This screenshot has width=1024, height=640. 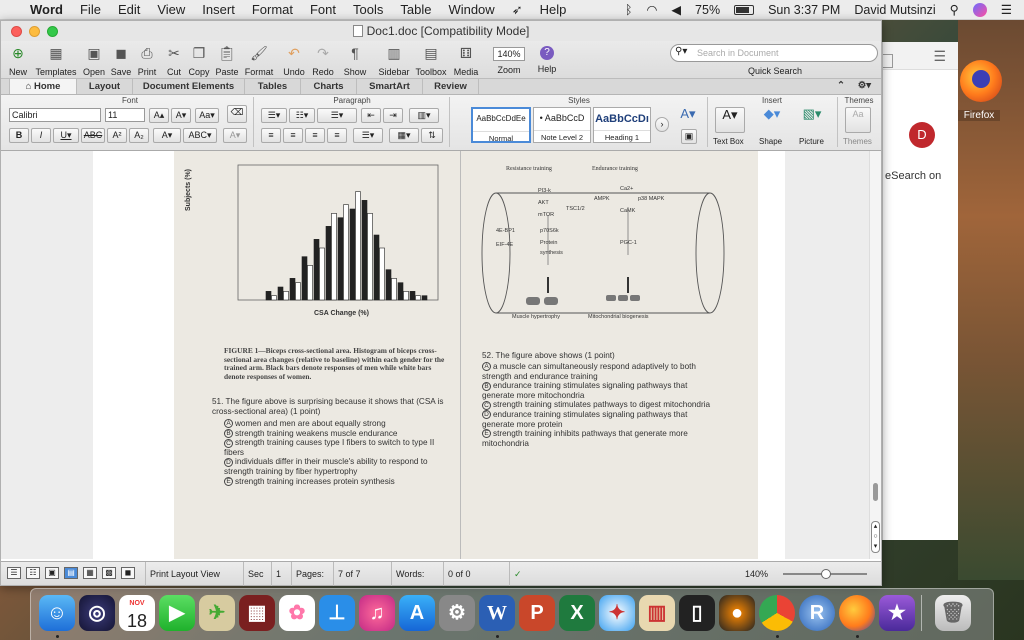 I want to click on copy-button: ❐ Copy, so click(x=199, y=60).